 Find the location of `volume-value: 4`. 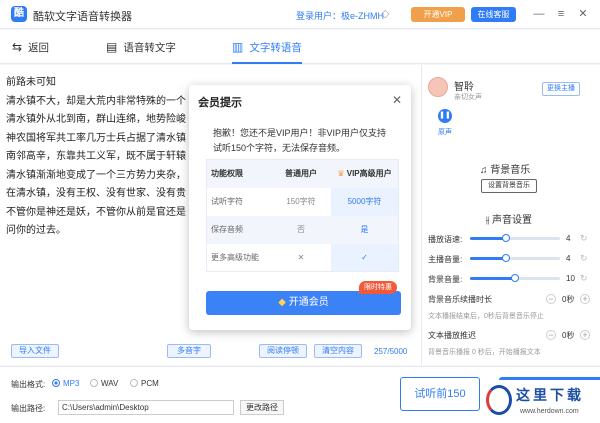

volume-value: 4 is located at coordinates (568, 258).